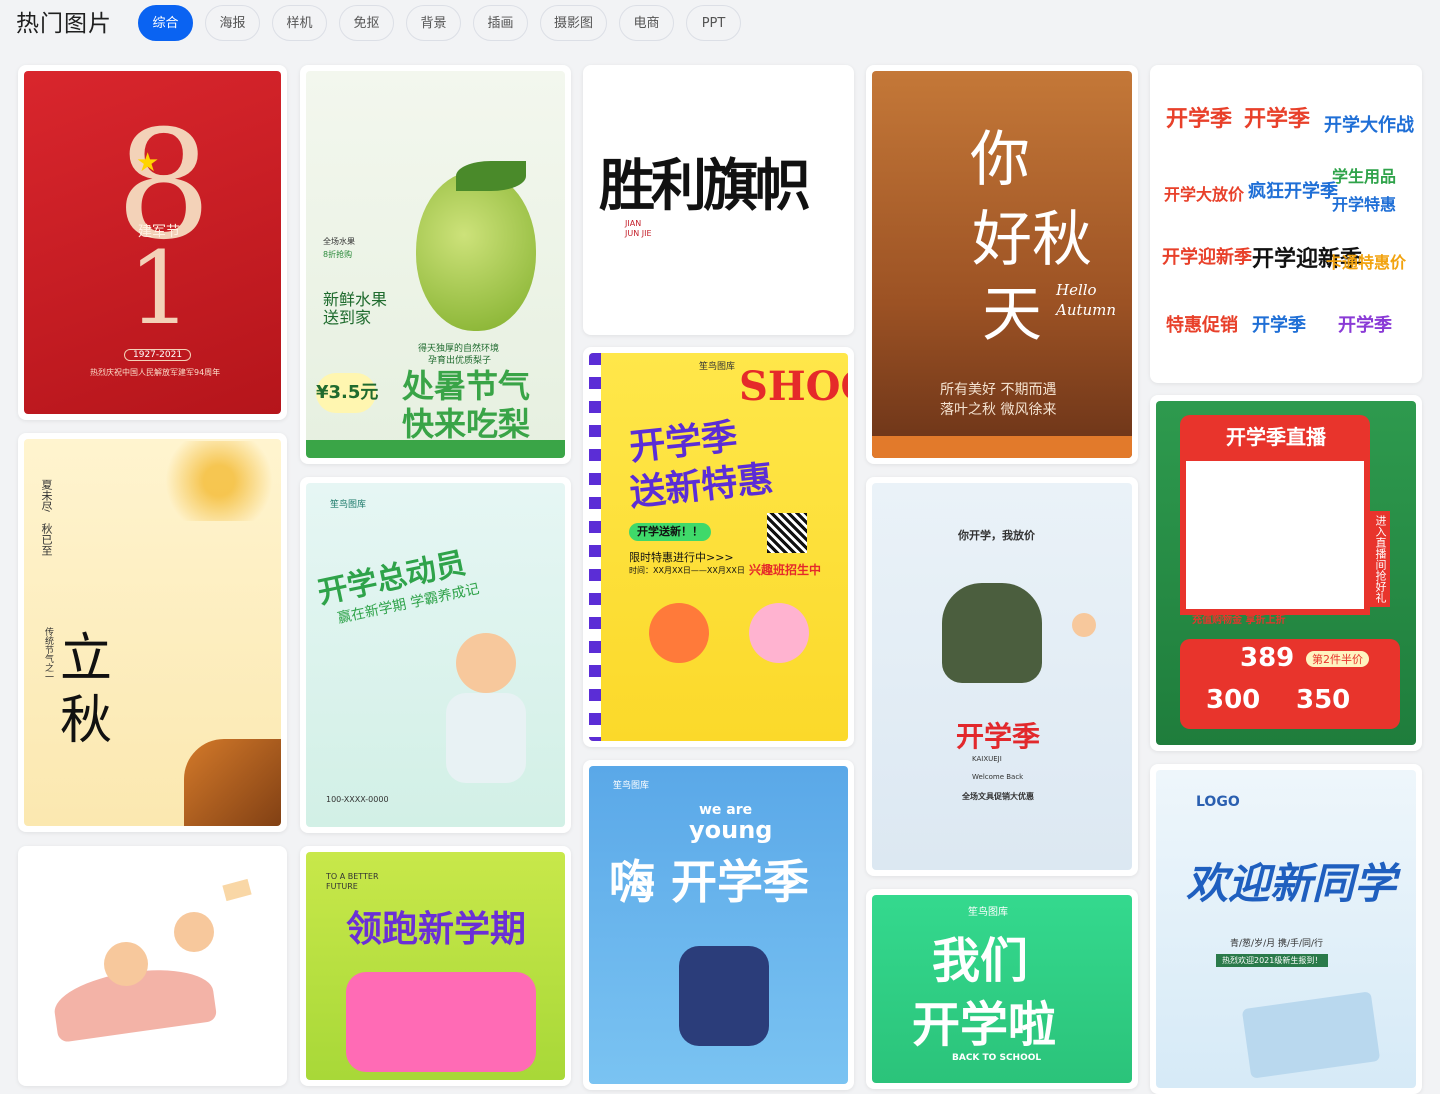 The image size is (1440, 1094). I want to click on tab-photography: 摄影图, so click(573, 23).